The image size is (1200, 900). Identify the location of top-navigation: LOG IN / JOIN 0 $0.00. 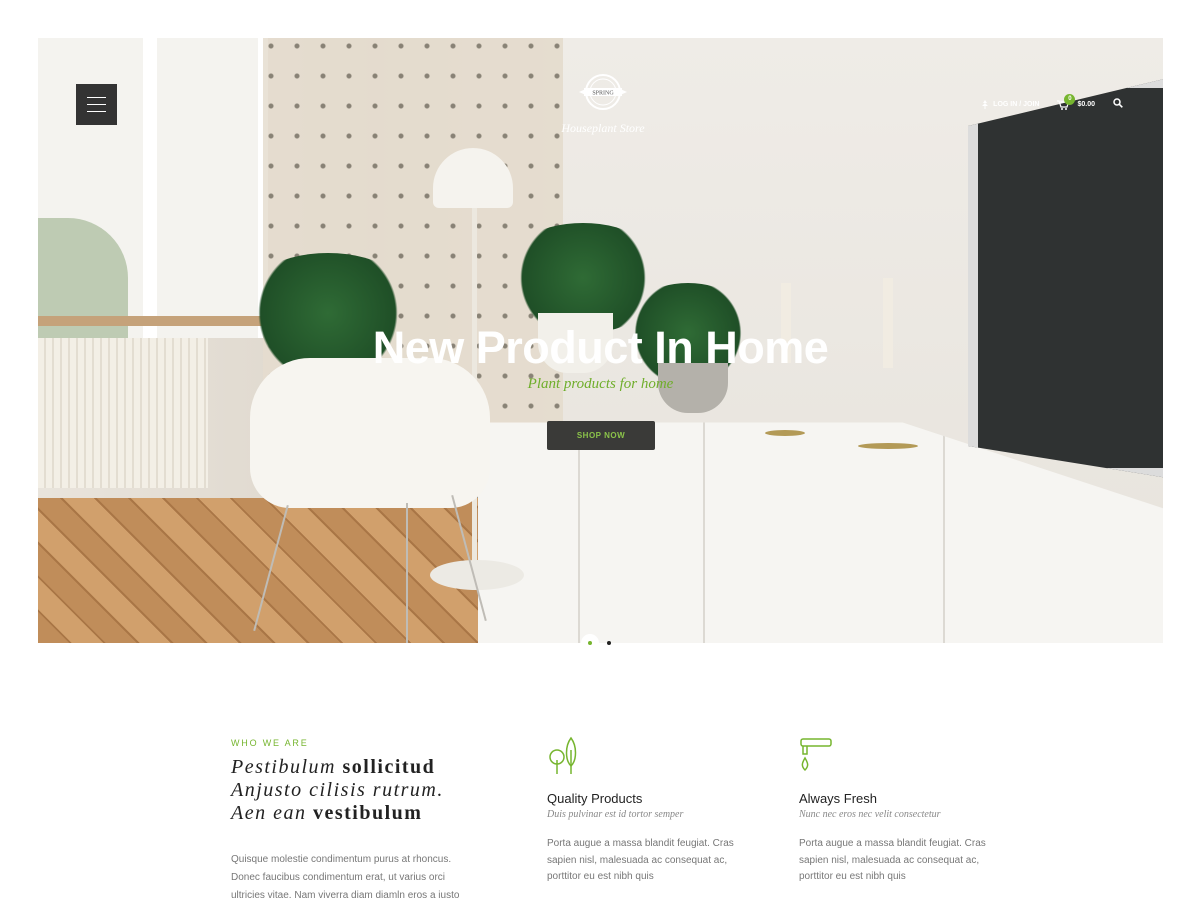
(1052, 101).